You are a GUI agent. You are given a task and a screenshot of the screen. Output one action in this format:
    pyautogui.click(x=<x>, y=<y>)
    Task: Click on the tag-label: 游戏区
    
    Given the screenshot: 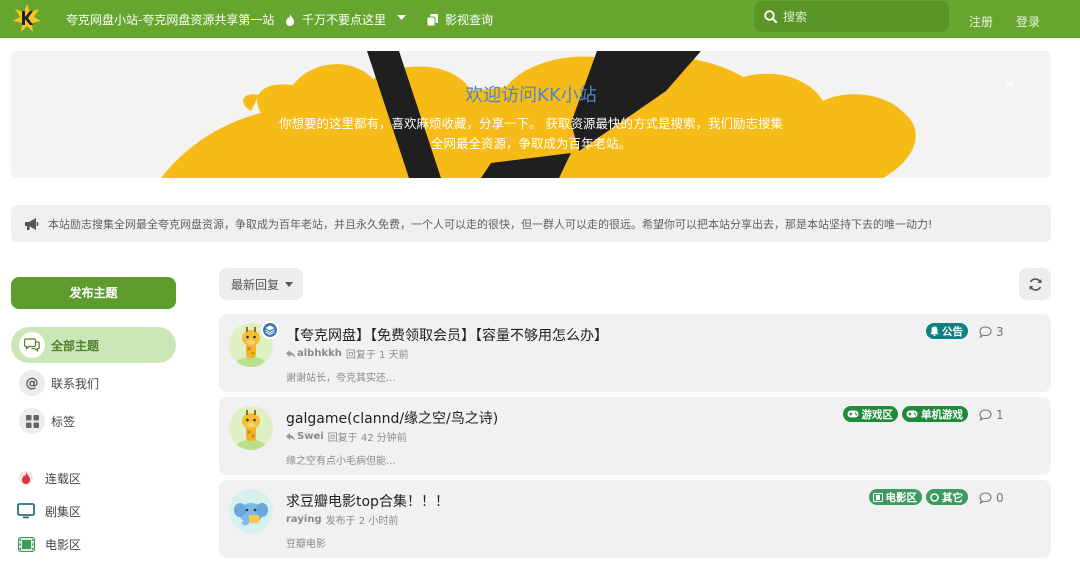 What is the action you would take?
    pyautogui.click(x=877, y=414)
    